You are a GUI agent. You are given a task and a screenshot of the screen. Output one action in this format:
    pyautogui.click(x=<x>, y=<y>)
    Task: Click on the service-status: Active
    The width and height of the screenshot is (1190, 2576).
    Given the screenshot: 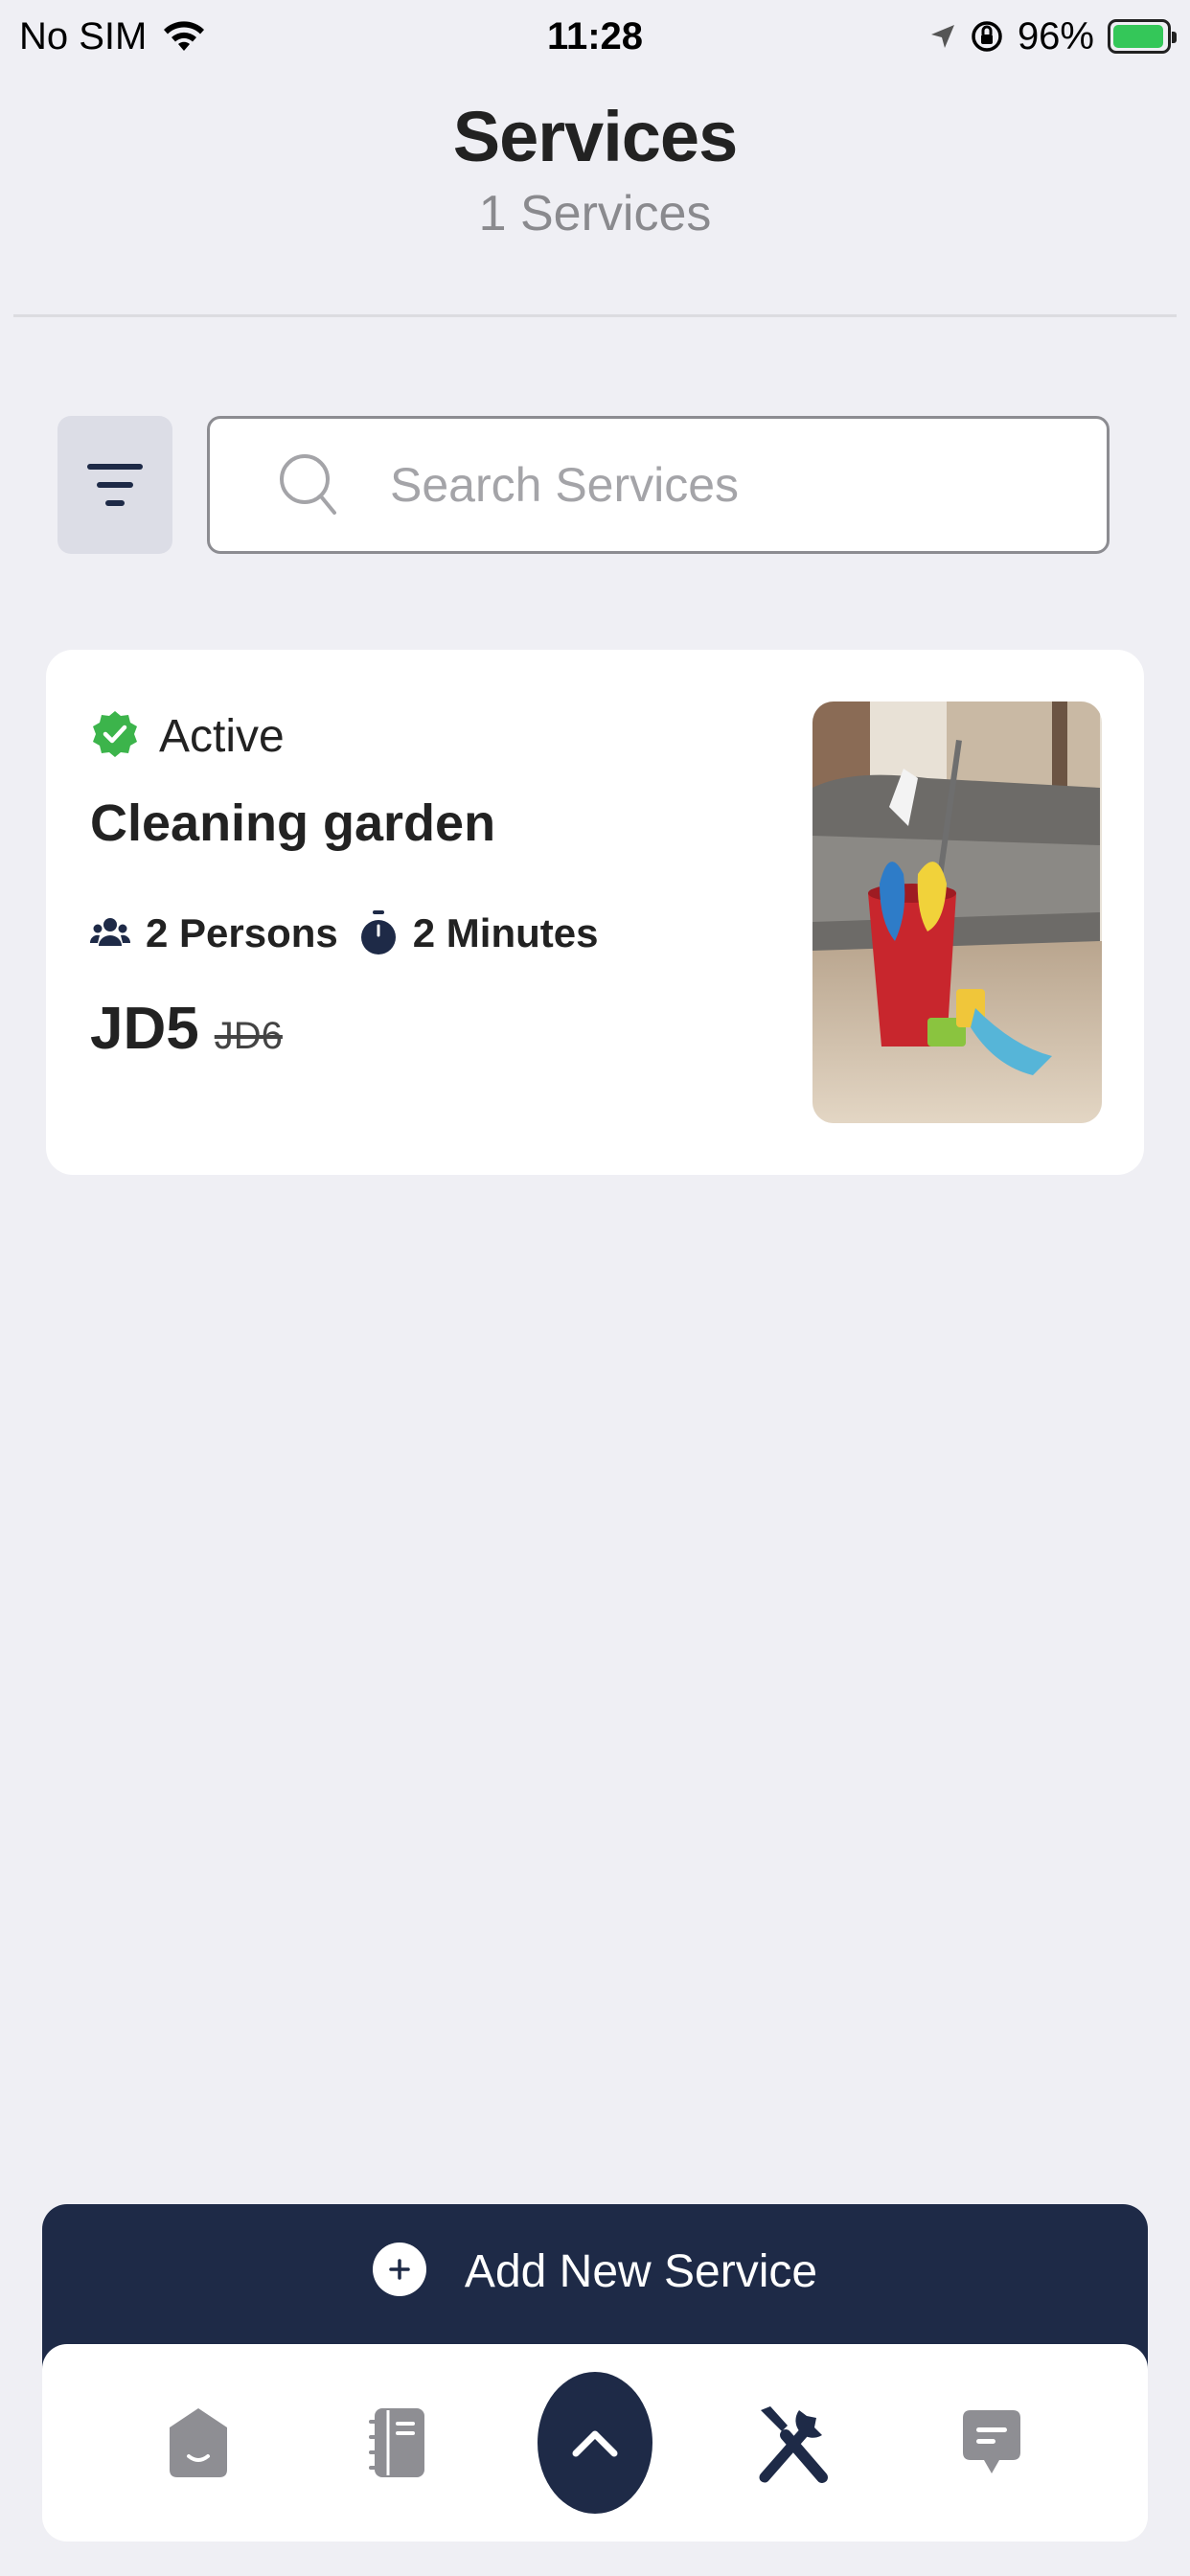 What is the action you would take?
    pyautogui.click(x=187, y=736)
    